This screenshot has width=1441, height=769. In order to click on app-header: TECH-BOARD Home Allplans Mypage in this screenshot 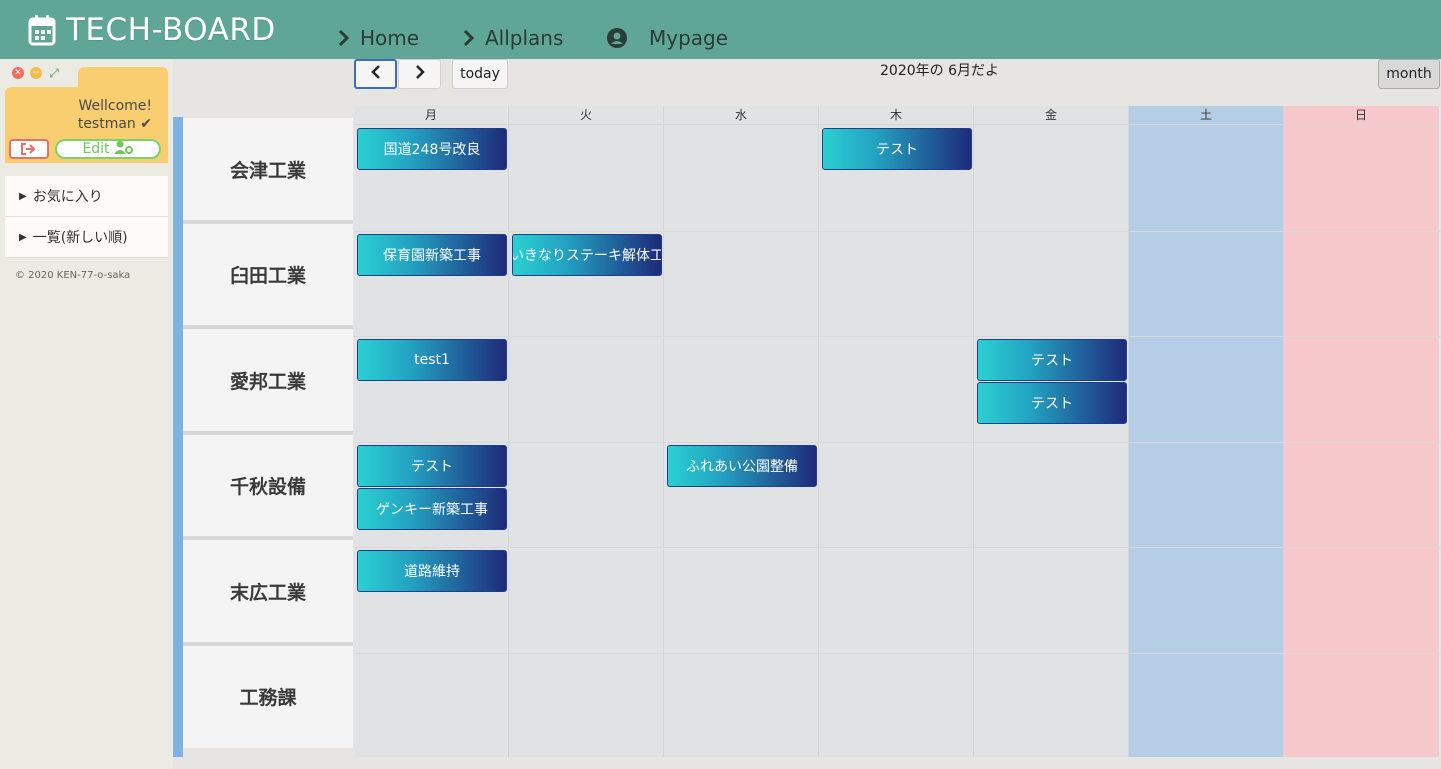, I will do `click(720, 29)`.